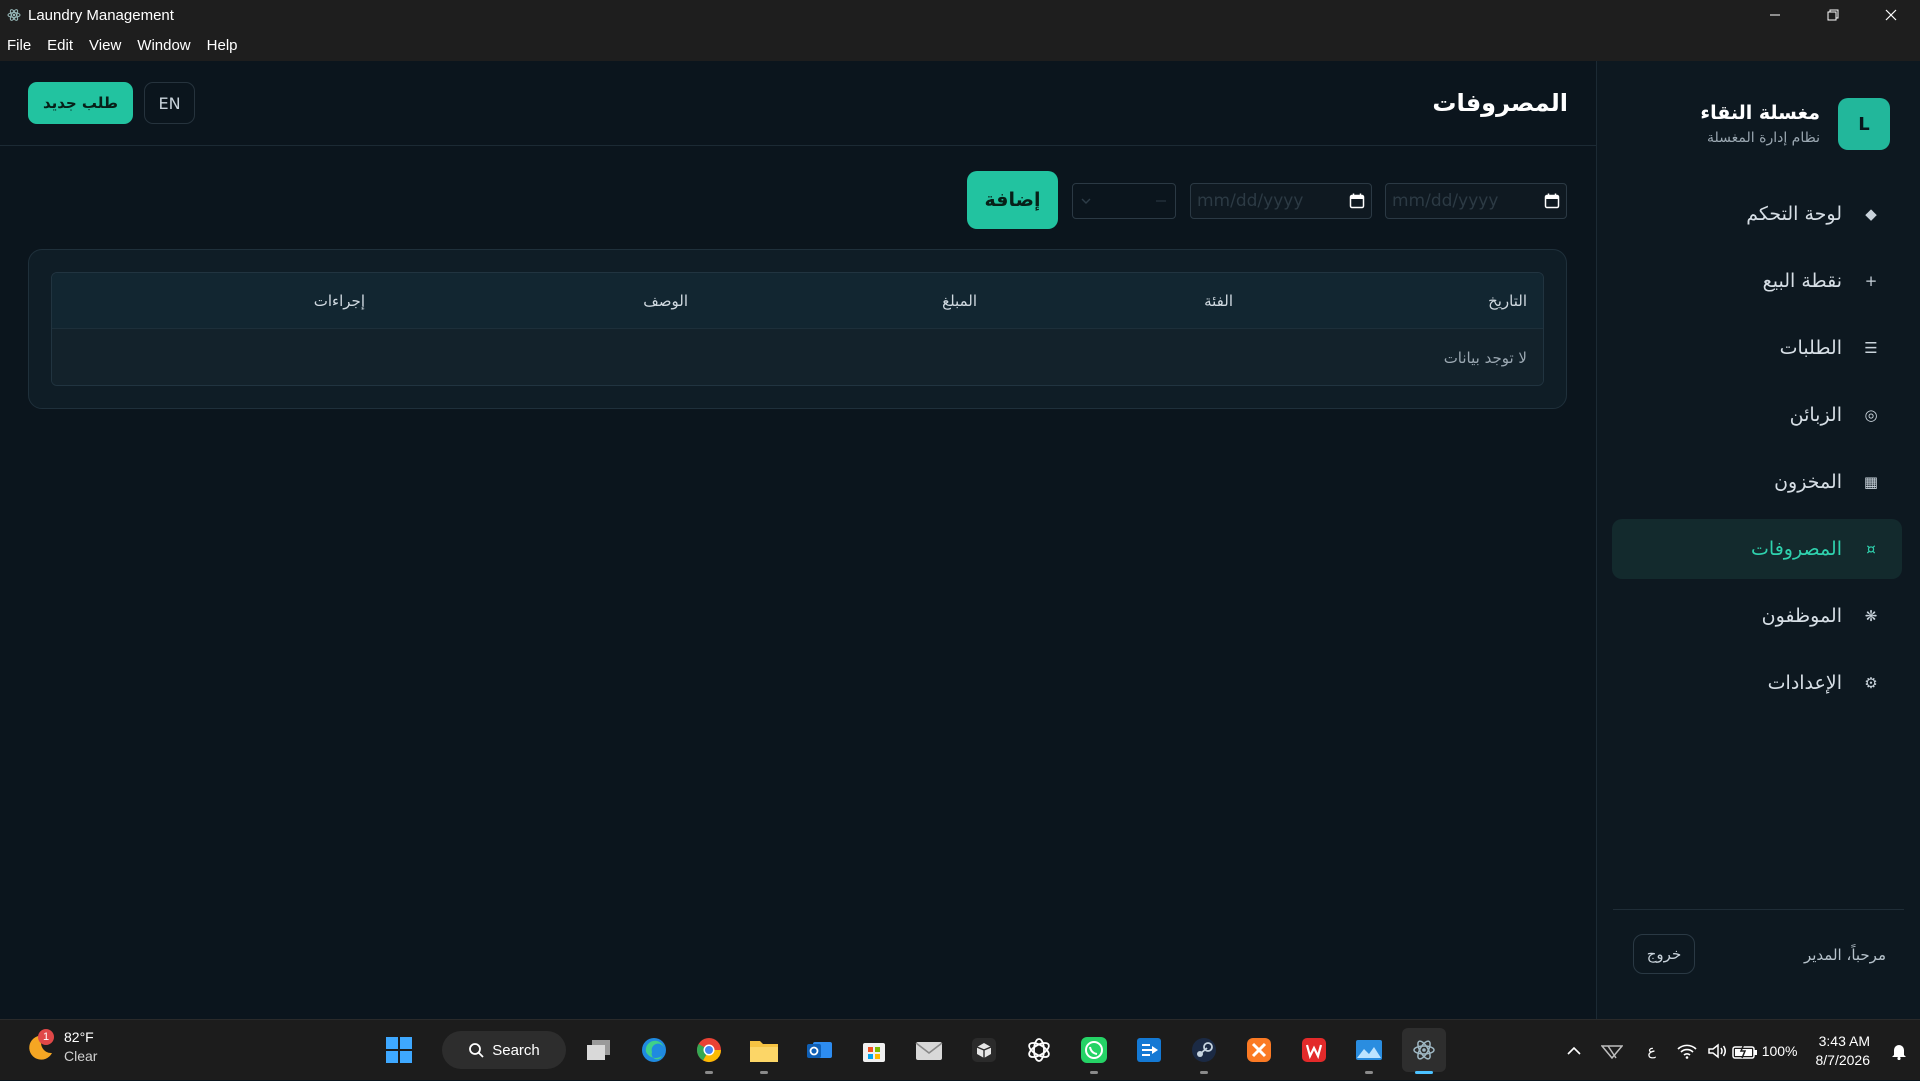  I want to click on list-icon: ☰, so click(1871, 348).